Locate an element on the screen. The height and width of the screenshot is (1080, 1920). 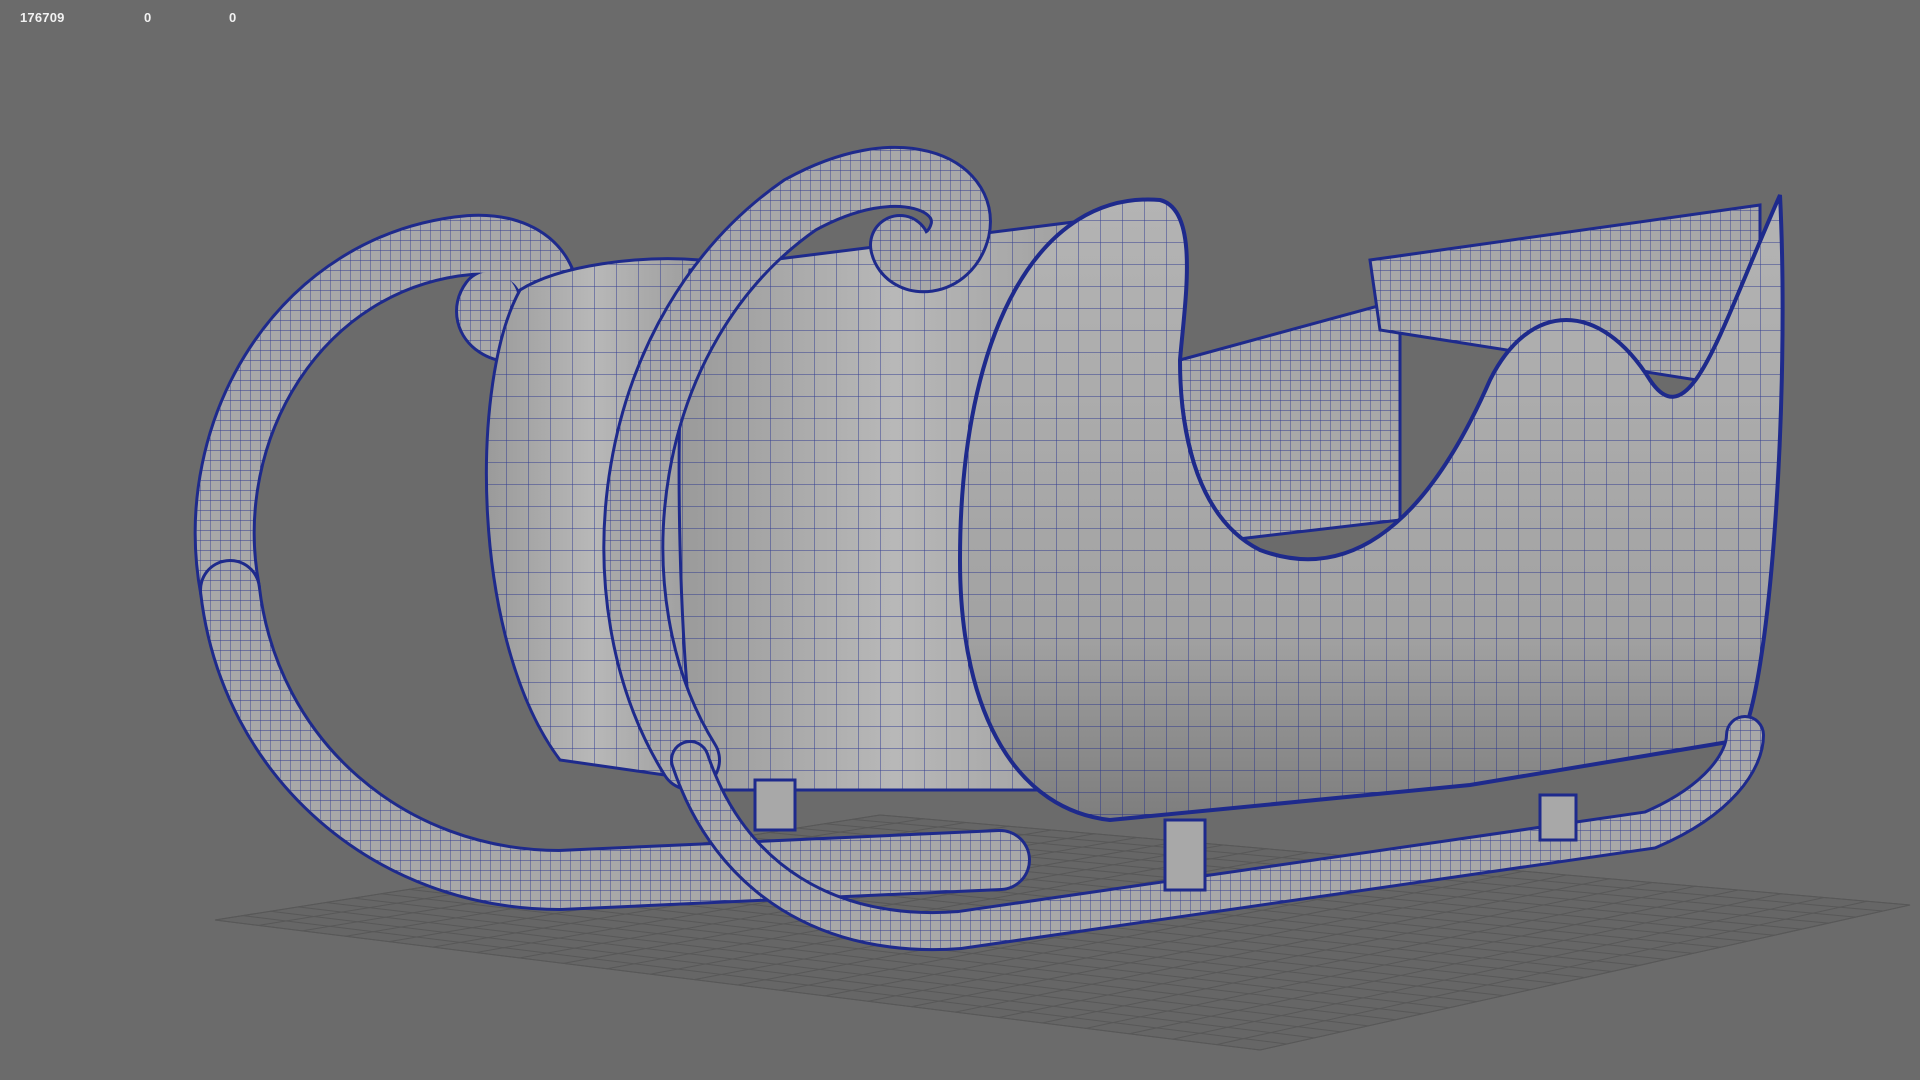
hud-value-second: 0 is located at coordinates (148, 17).